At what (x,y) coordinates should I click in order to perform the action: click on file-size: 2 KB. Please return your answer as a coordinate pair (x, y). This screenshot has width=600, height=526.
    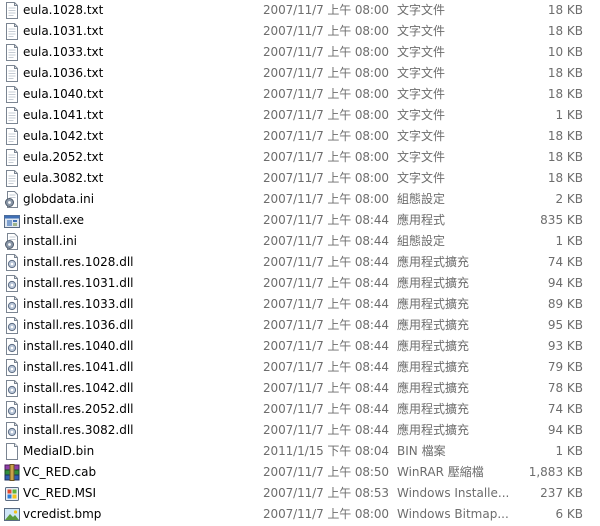
    Looking at the image, I should click on (569, 199).